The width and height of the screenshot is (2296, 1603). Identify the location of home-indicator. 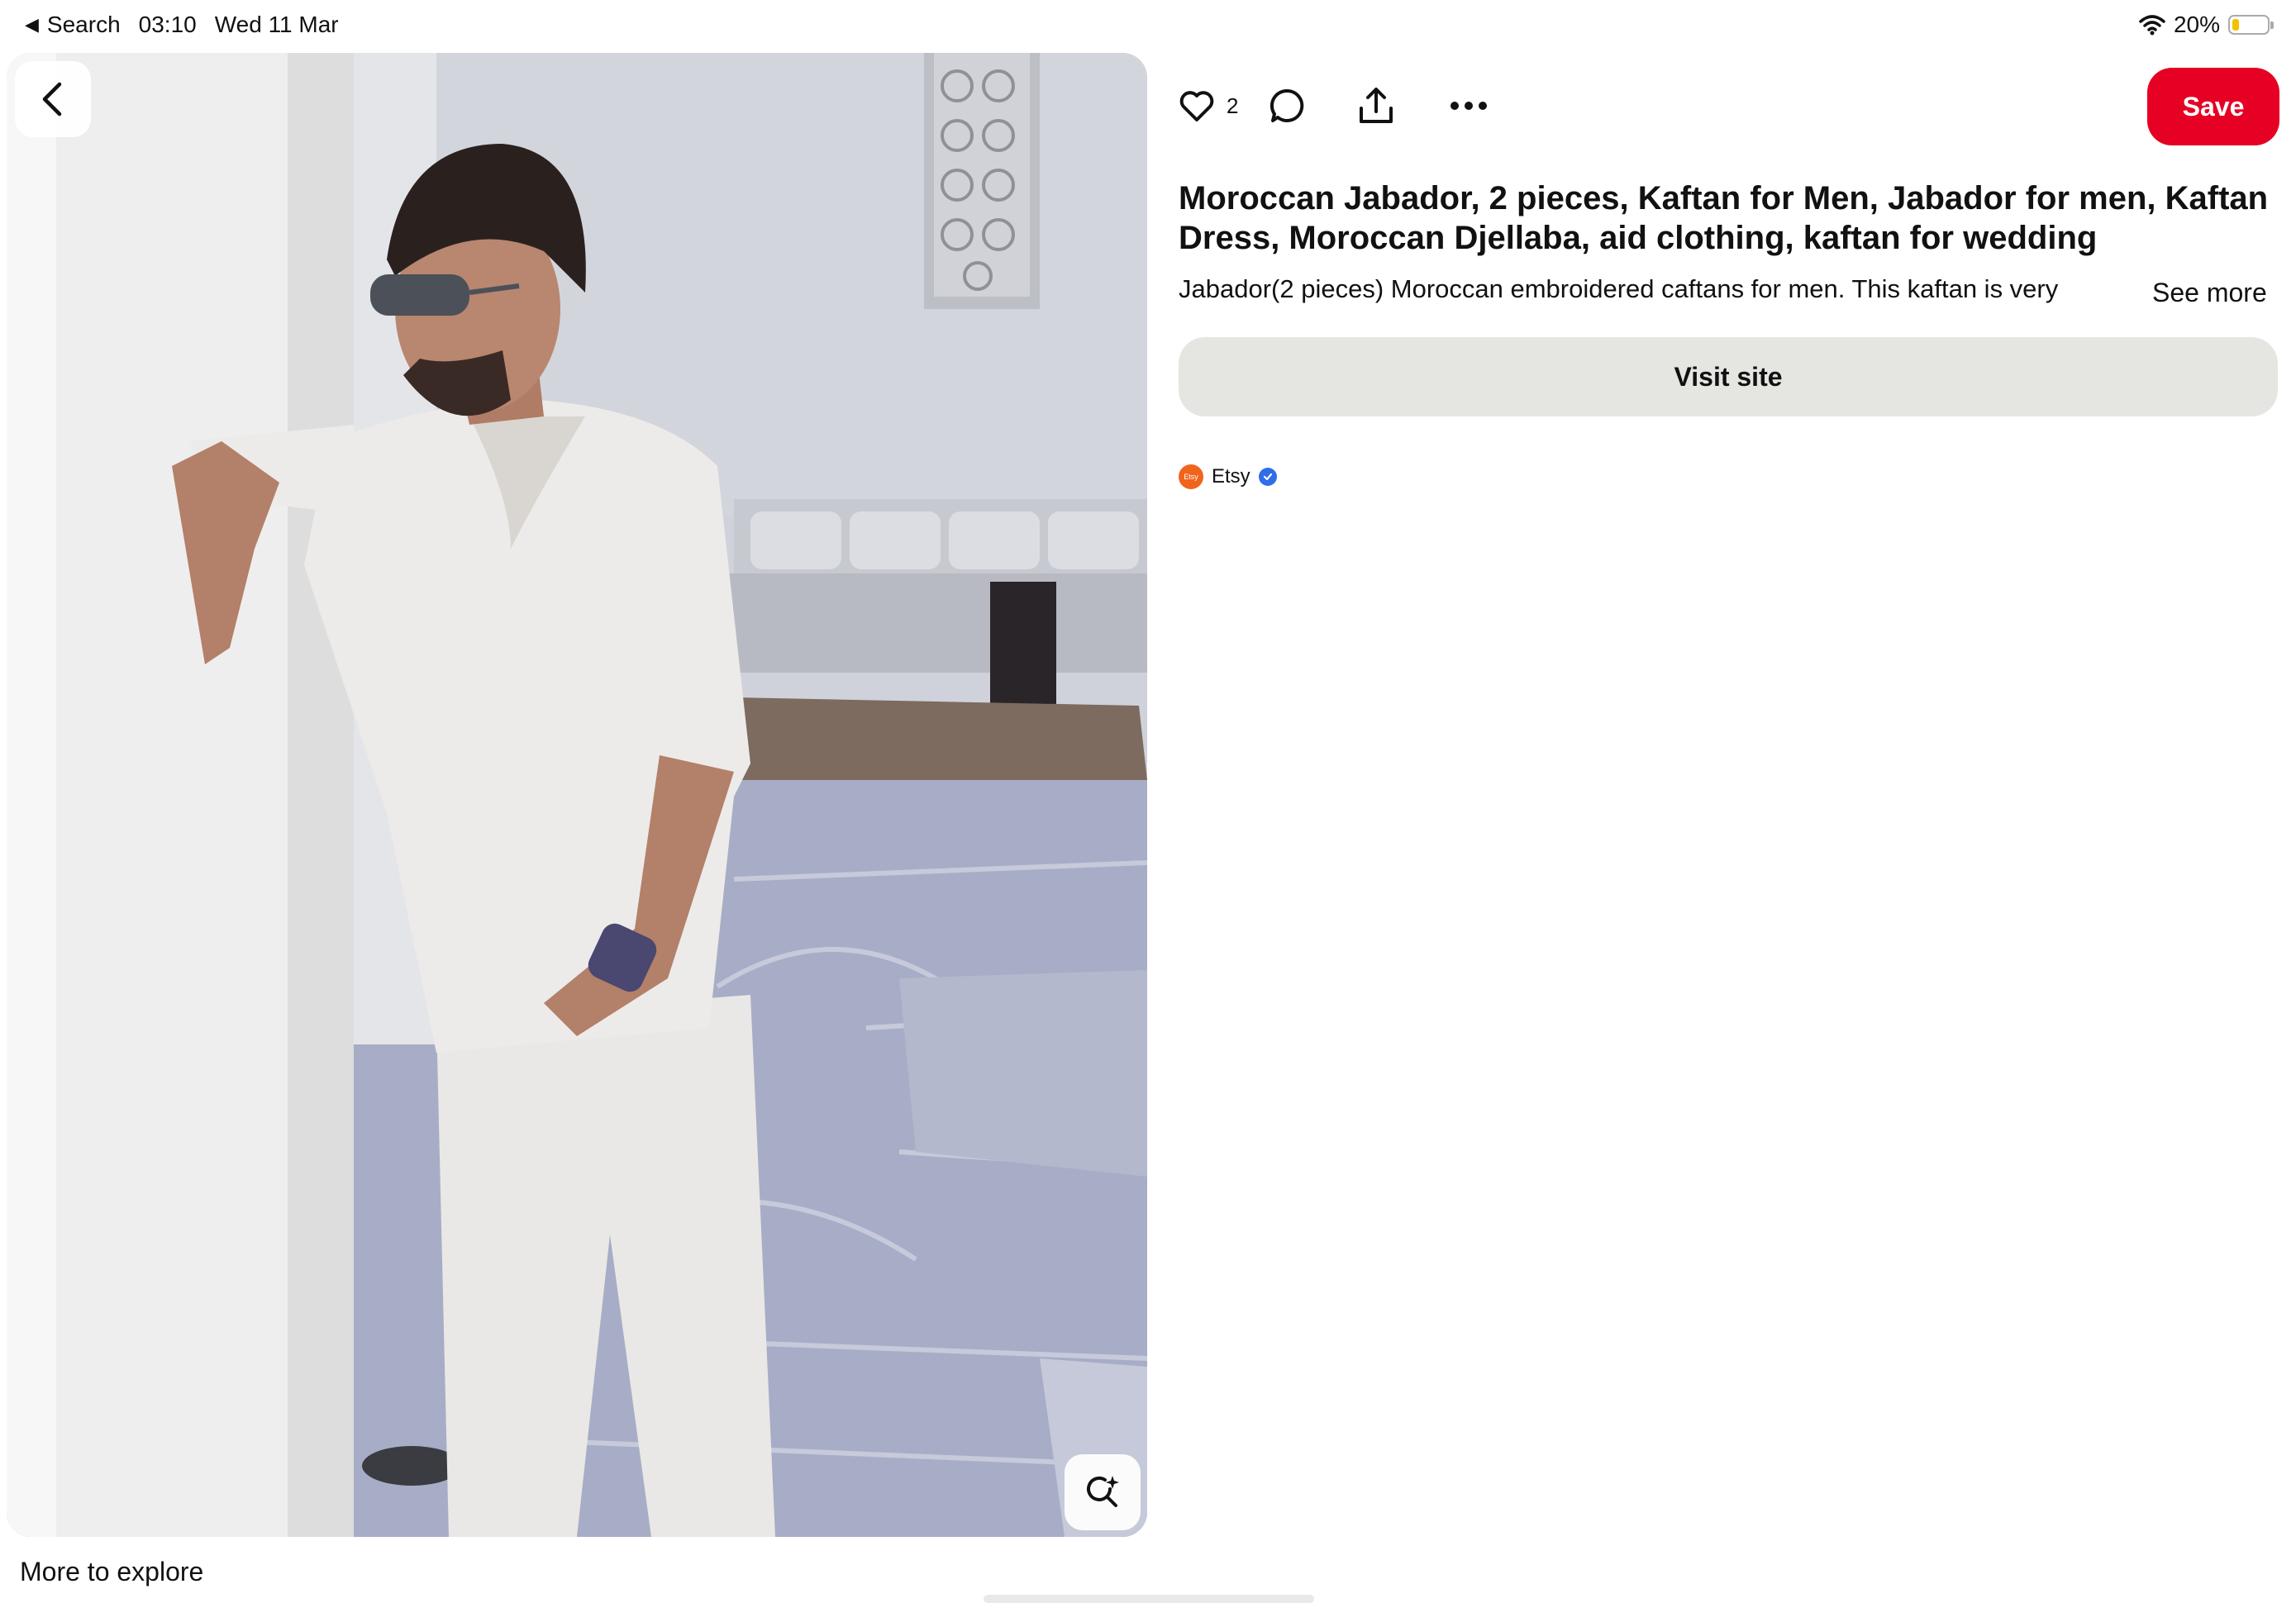
(1149, 1599).